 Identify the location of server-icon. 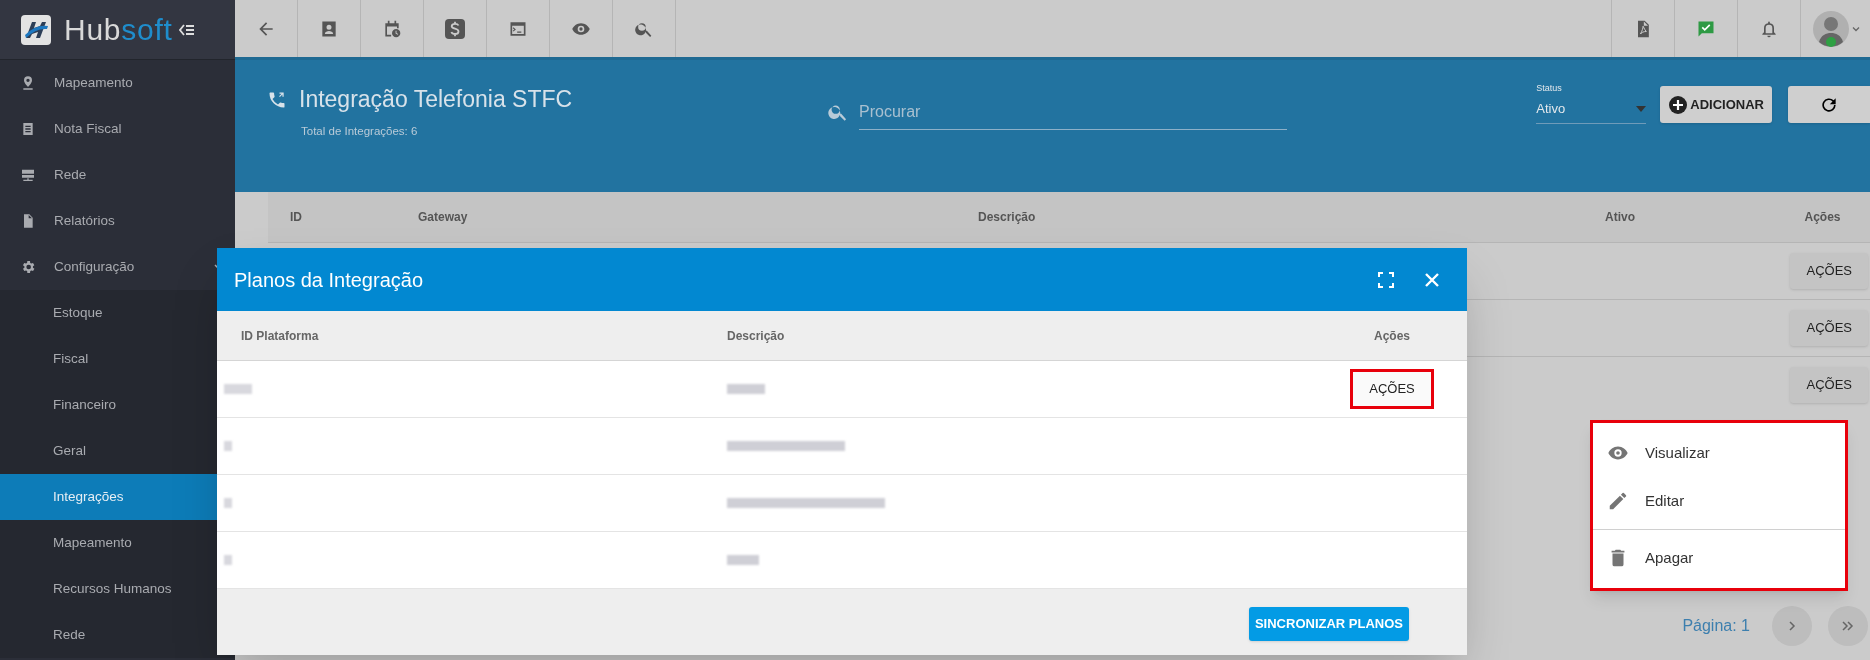
(28, 175).